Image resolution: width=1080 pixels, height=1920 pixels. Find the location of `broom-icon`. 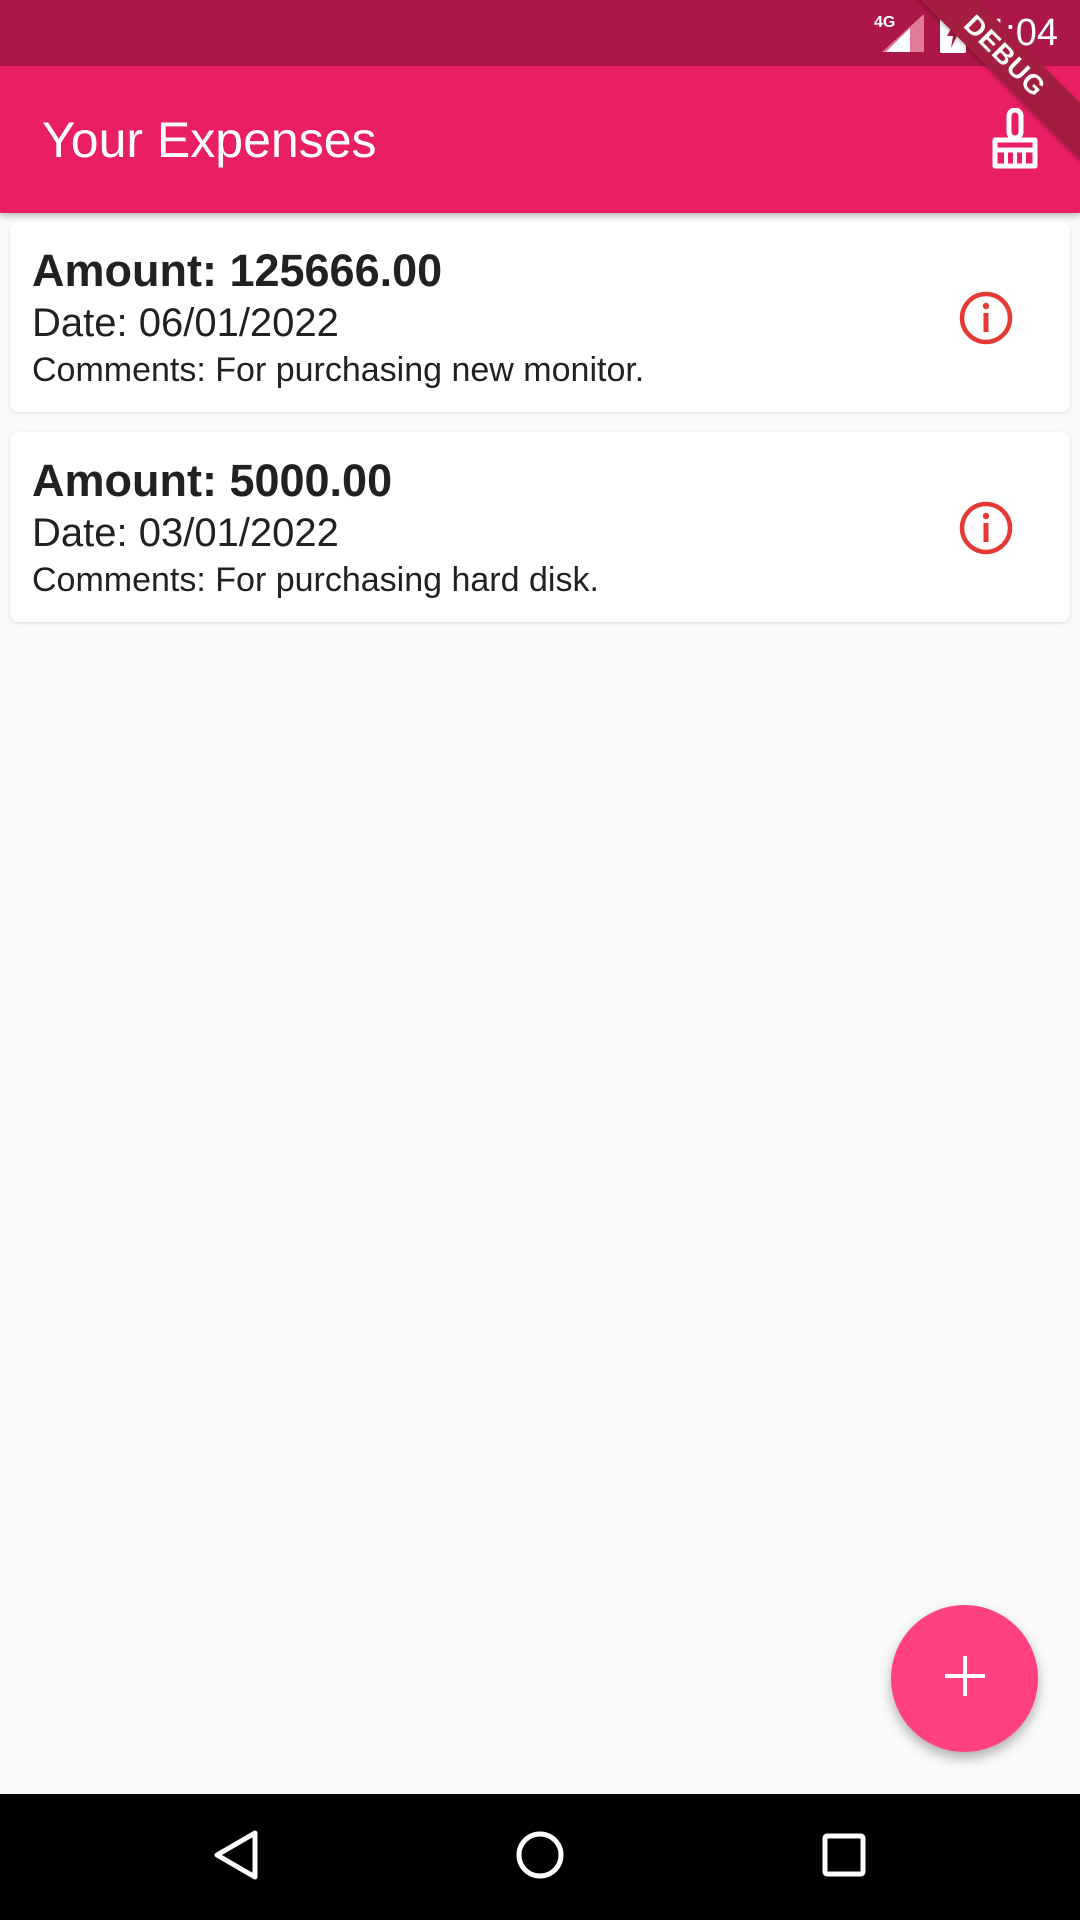

broom-icon is located at coordinates (1015, 141).